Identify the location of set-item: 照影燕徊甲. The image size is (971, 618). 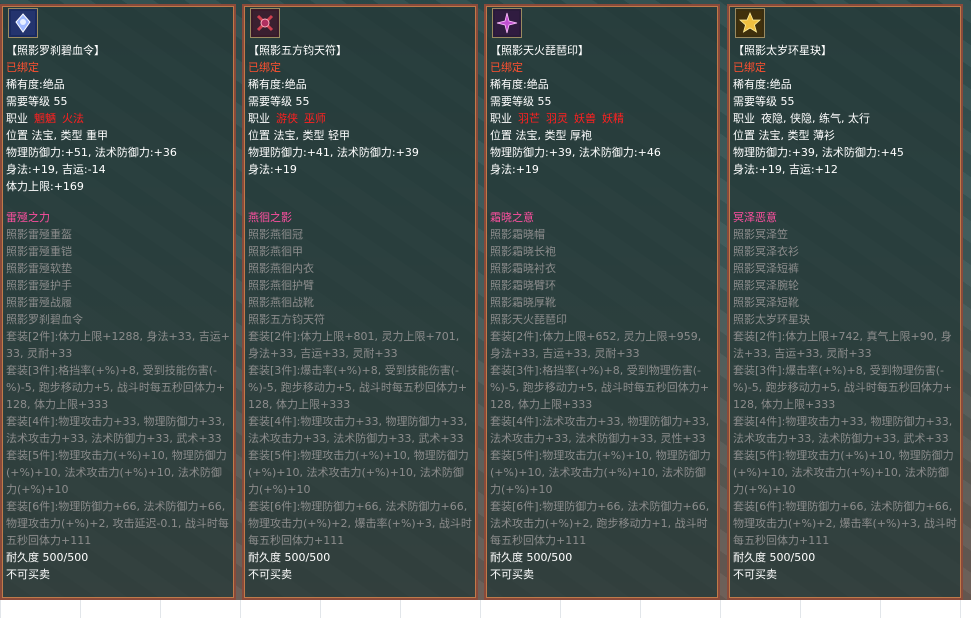
(275, 251).